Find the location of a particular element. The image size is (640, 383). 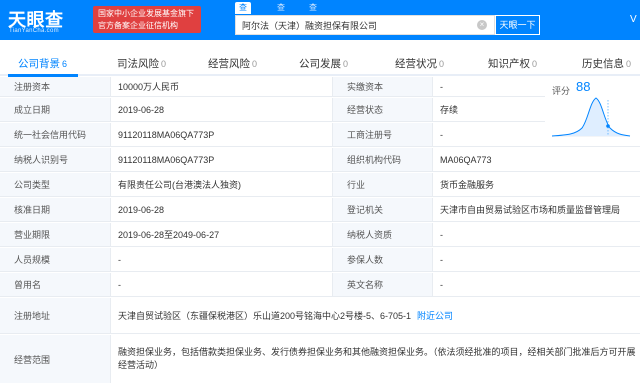

table-row: 注册资本 10000万人民币 实缴资本 - is located at coordinates (320, 87).